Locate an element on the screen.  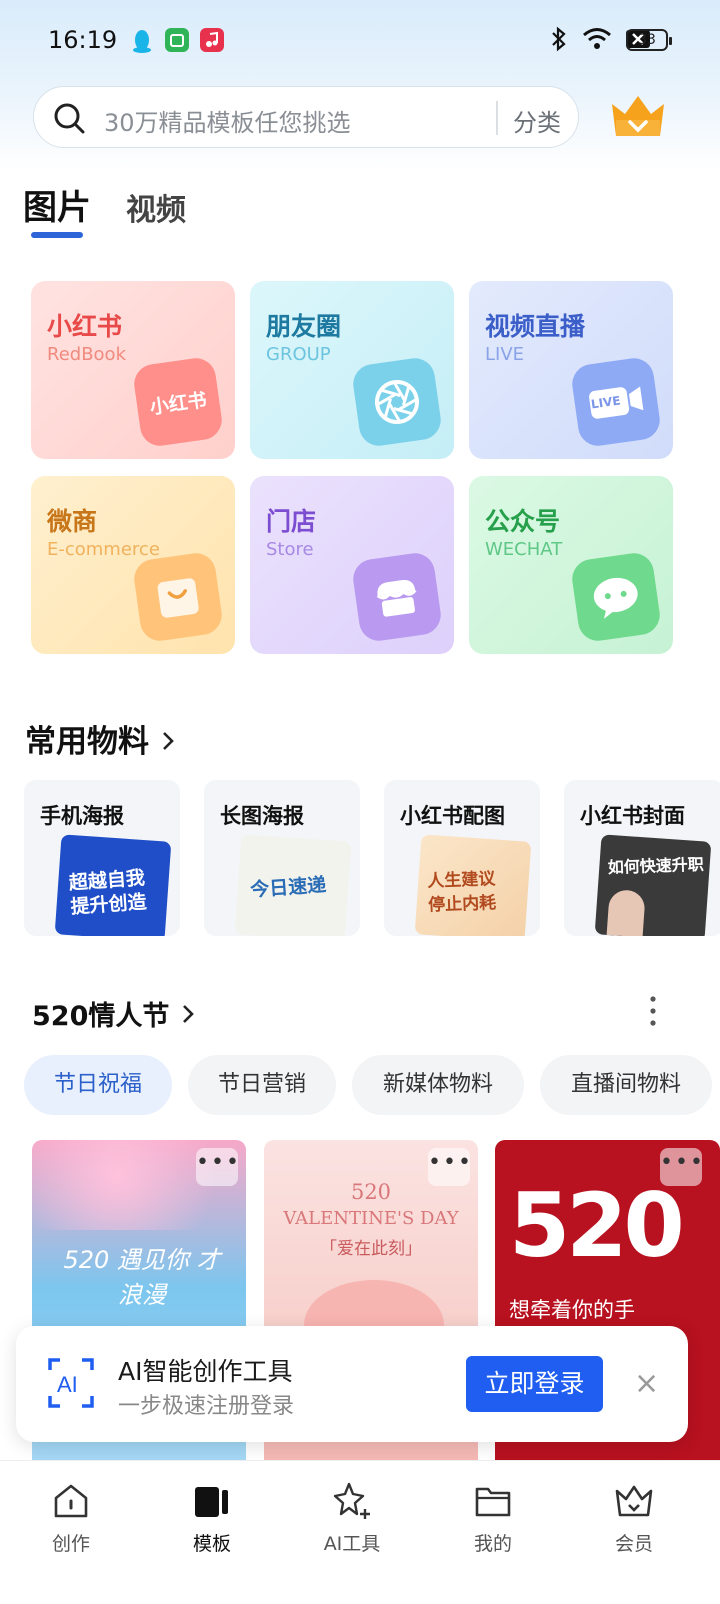
chip-new-media: 新媒体物料 is located at coordinates (438, 1085).